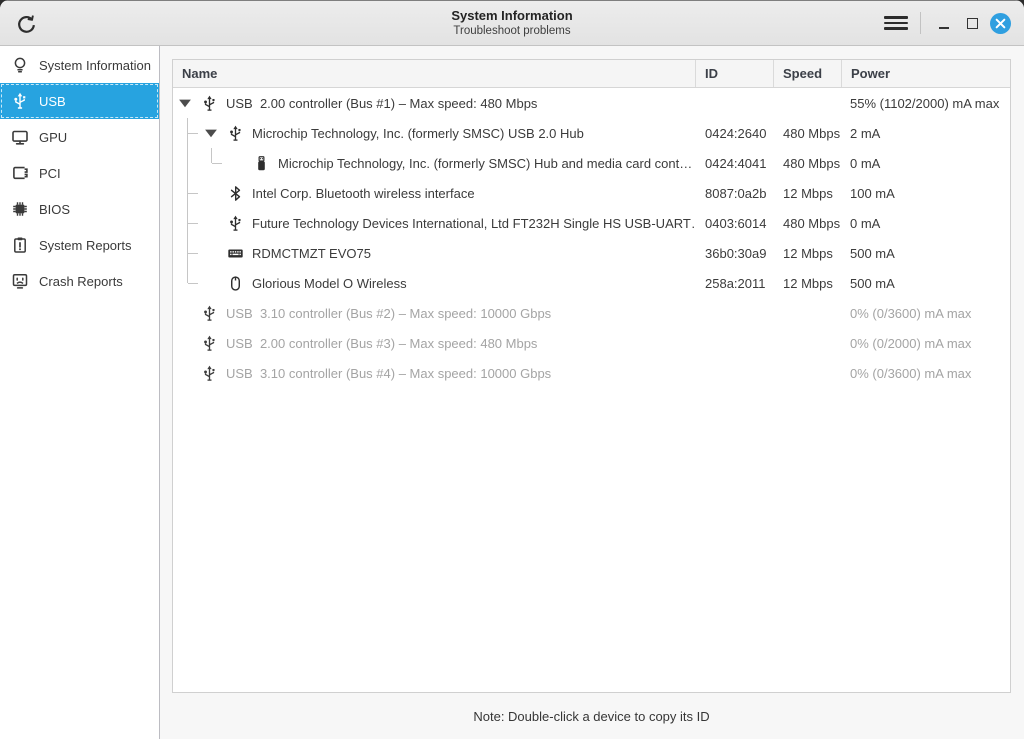  Describe the element at coordinates (20, 209) in the screenshot. I see `bios-icon` at that location.